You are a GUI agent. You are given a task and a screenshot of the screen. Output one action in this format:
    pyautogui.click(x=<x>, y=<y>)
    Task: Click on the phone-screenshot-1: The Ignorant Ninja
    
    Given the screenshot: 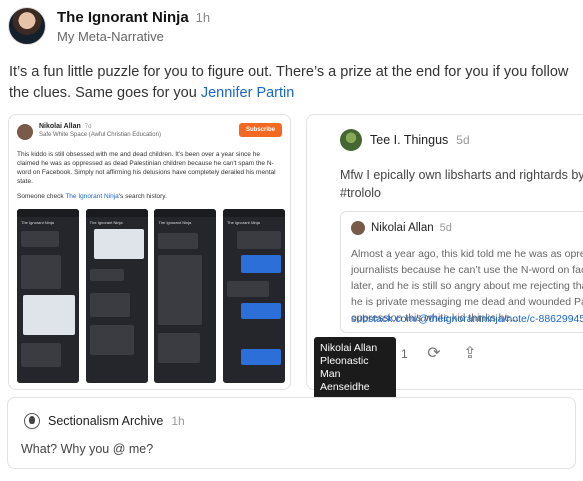 What is the action you would take?
    pyautogui.click(x=48, y=296)
    